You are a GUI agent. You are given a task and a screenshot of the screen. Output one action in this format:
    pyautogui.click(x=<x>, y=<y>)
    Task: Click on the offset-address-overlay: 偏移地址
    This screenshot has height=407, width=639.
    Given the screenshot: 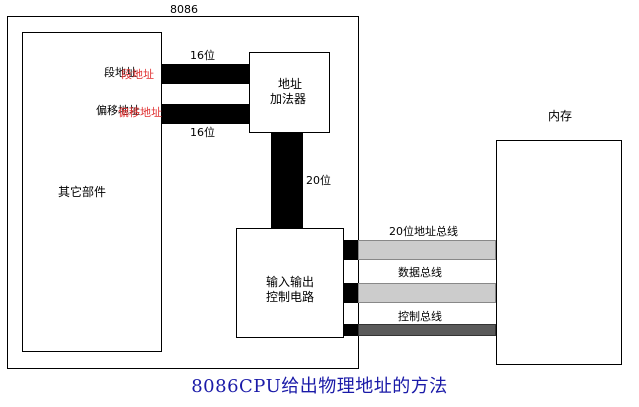 What is the action you would take?
    pyautogui.click(x=140, y=112)
    